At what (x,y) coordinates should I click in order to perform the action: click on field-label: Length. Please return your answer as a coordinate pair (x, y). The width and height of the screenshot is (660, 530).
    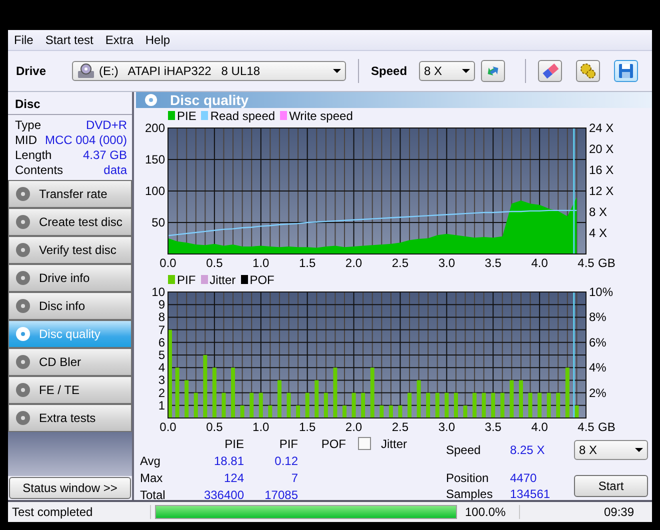
    Looking at the image, I should click on (33, 155).